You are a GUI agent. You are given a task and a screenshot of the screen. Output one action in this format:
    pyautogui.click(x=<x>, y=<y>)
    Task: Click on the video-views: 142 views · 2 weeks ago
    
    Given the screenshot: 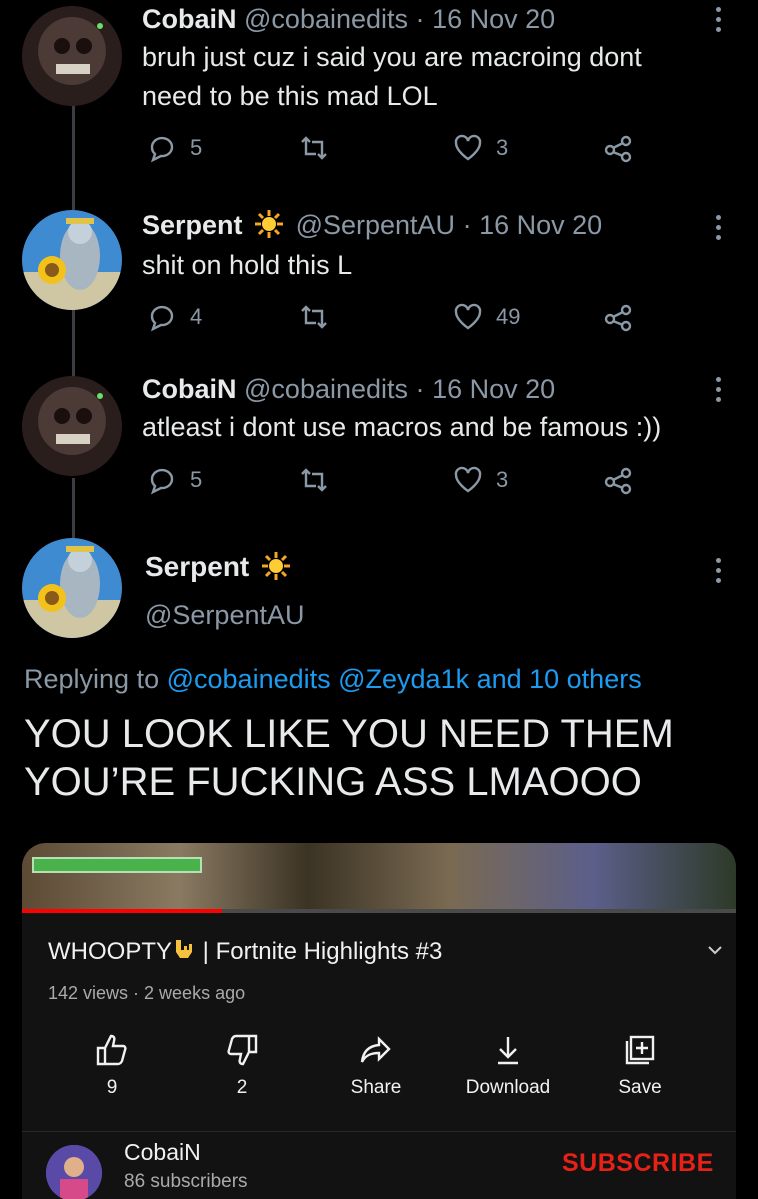 What is the action you would take?
    pyautogui.click(x=147, y=993)
    